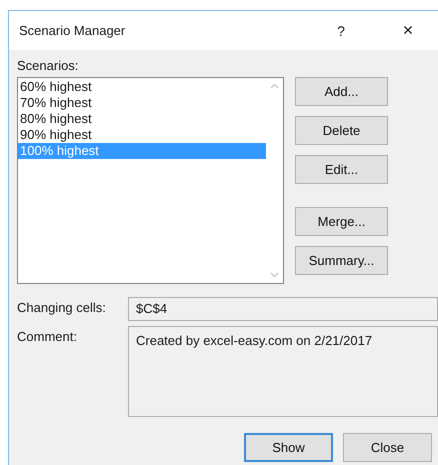 This screenshot has height=465, width=438. What do you see at coordinates (62, 307) in the screenshot?
I see `changing-cells-label: Changing cells:` at bounding box center [62, 307].